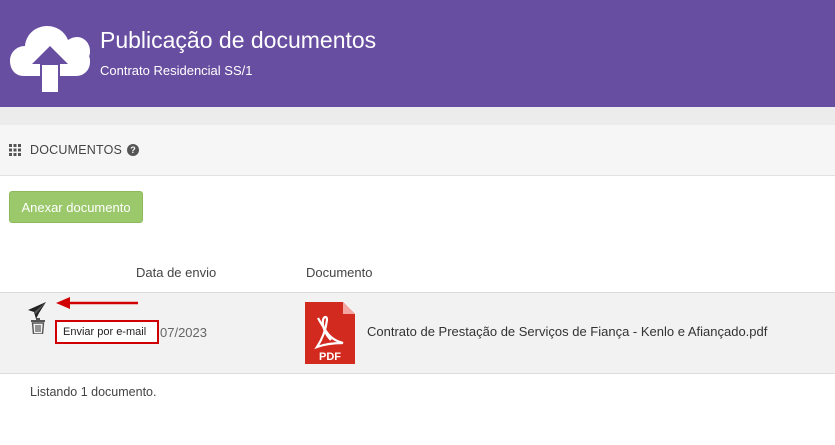 The image size is (835, 445). I want to click on send-icon, so click(37, 310).